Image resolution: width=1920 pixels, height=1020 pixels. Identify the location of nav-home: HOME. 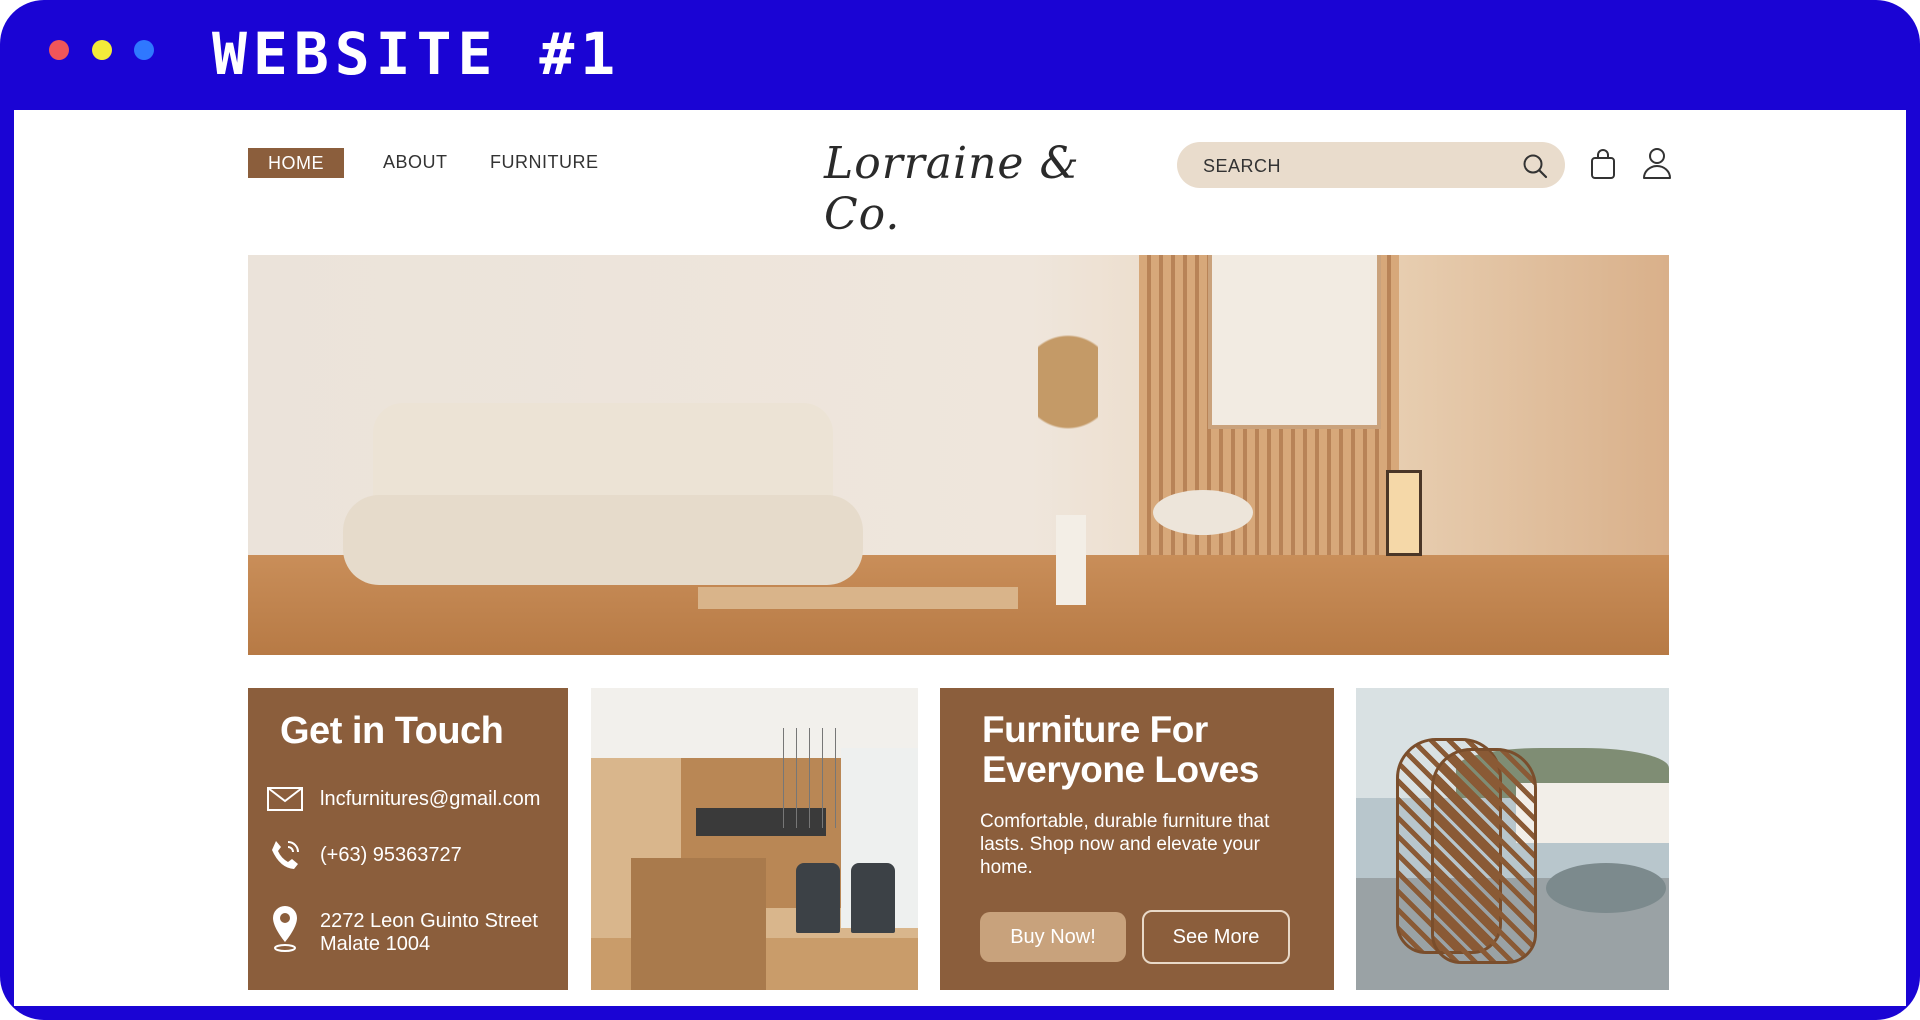
(296, 163).